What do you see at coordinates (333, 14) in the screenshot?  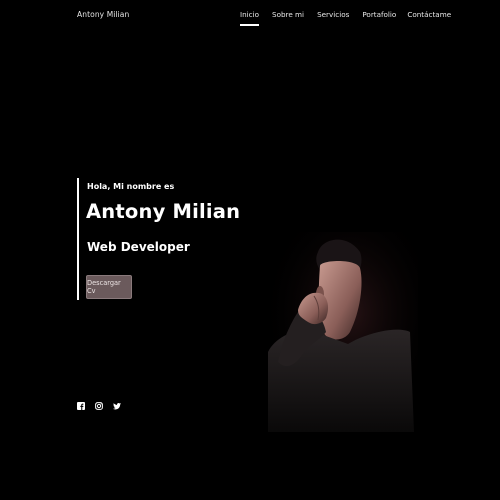 I see `nav-servicios: Servicios` at bounding box center [333, 14].